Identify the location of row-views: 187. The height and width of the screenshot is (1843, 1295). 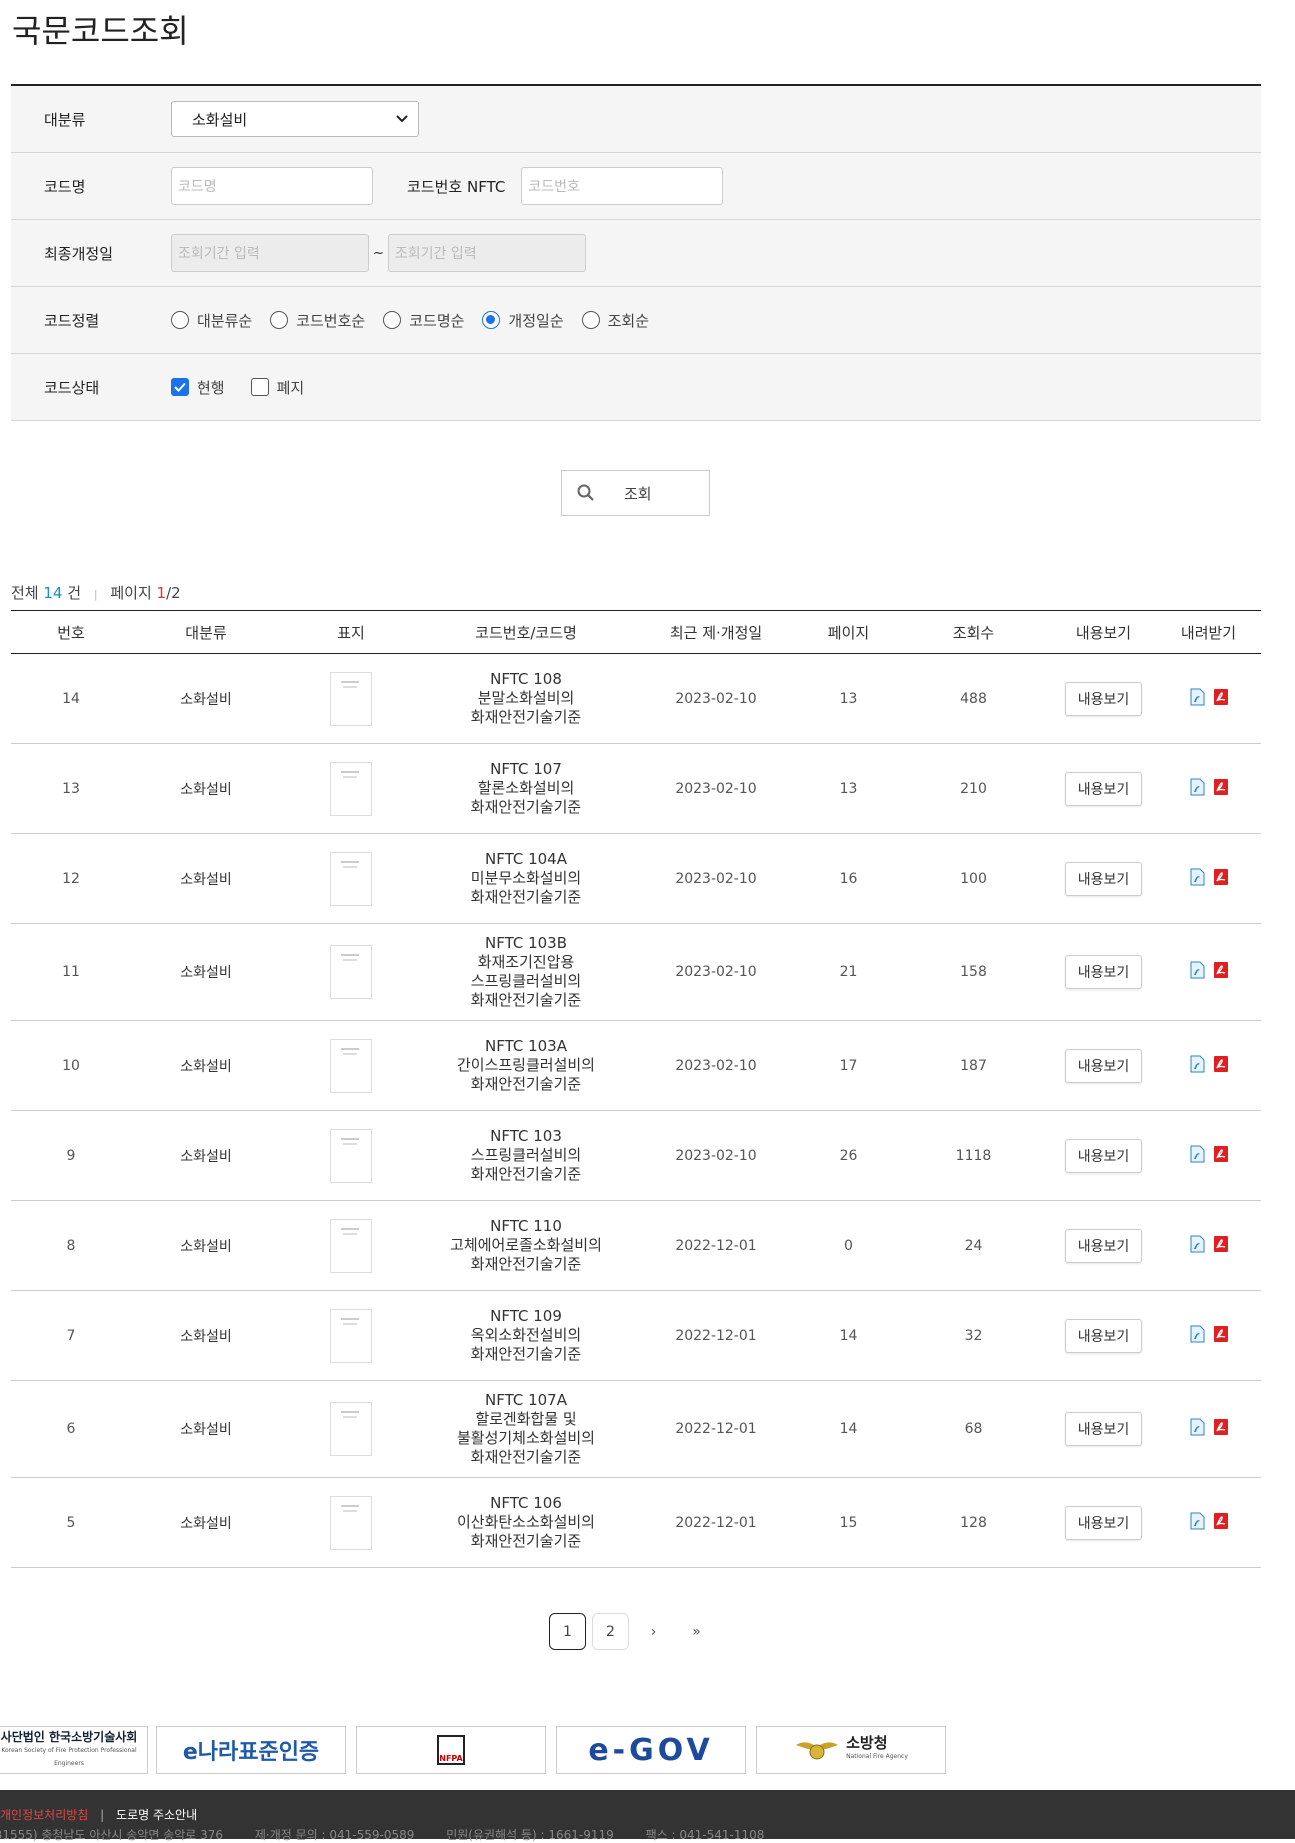
(973, 1065).